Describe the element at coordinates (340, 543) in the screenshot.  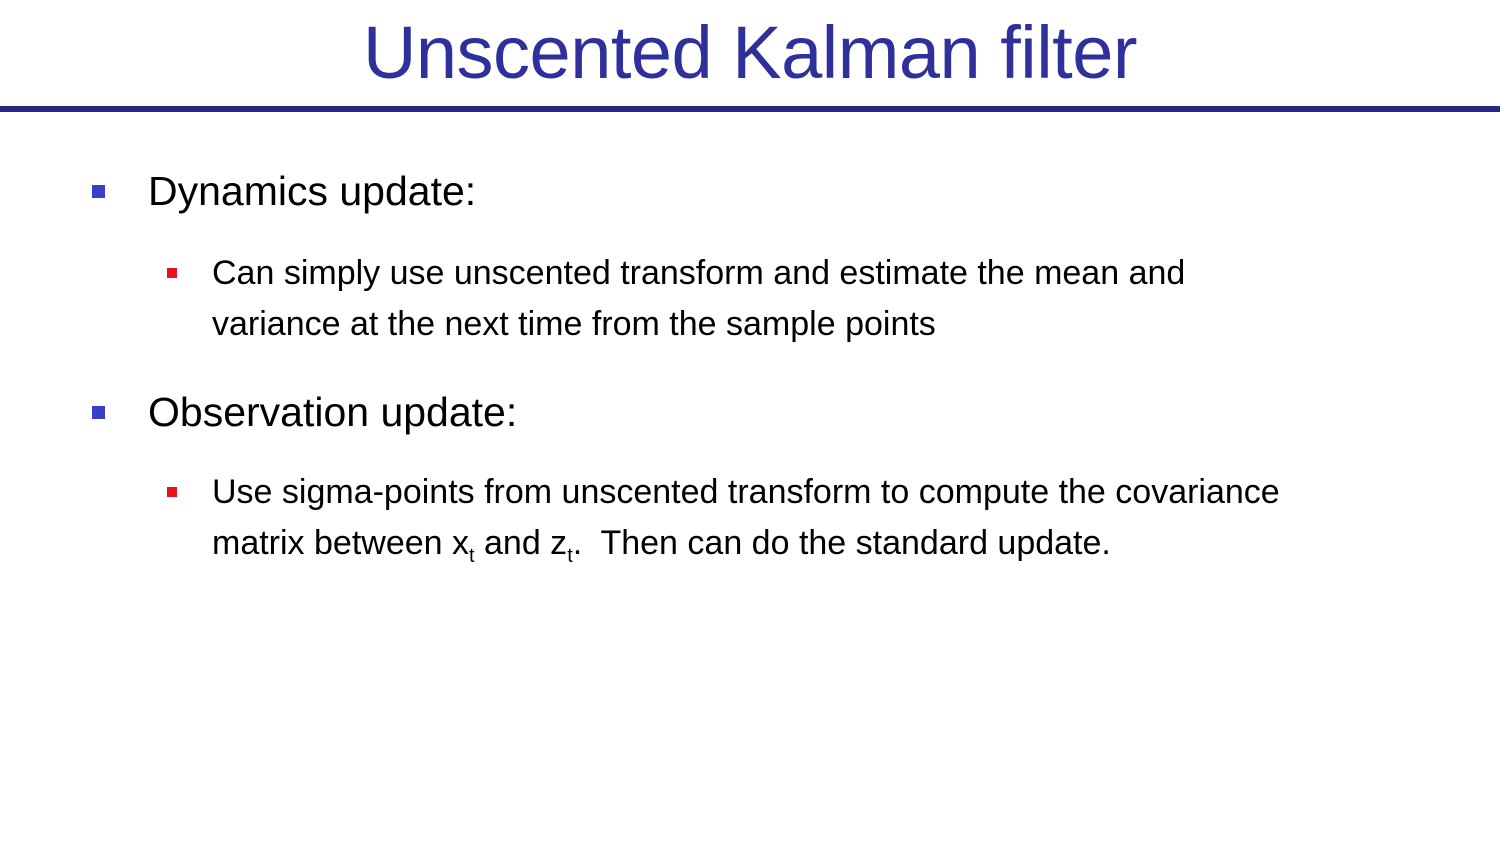
I see `text-run: matrix between x` at that location.